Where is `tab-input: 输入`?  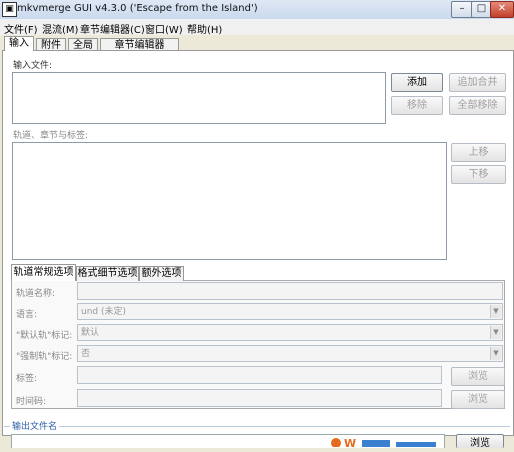
tab-input: 输入 is located at coordinates (19, 43).